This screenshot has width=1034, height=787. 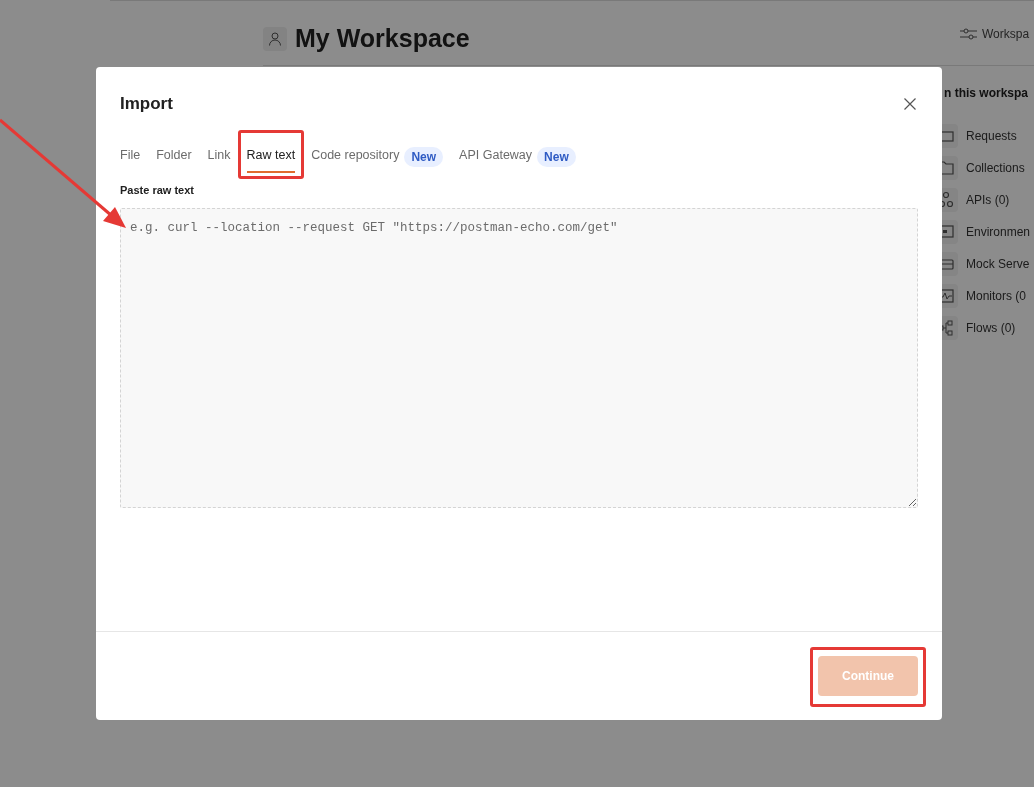 What do you see at coordinates (996, 296) in the screenshot?
I see `sidebar-item: Monitors (0` at bounding box center [996, 296].